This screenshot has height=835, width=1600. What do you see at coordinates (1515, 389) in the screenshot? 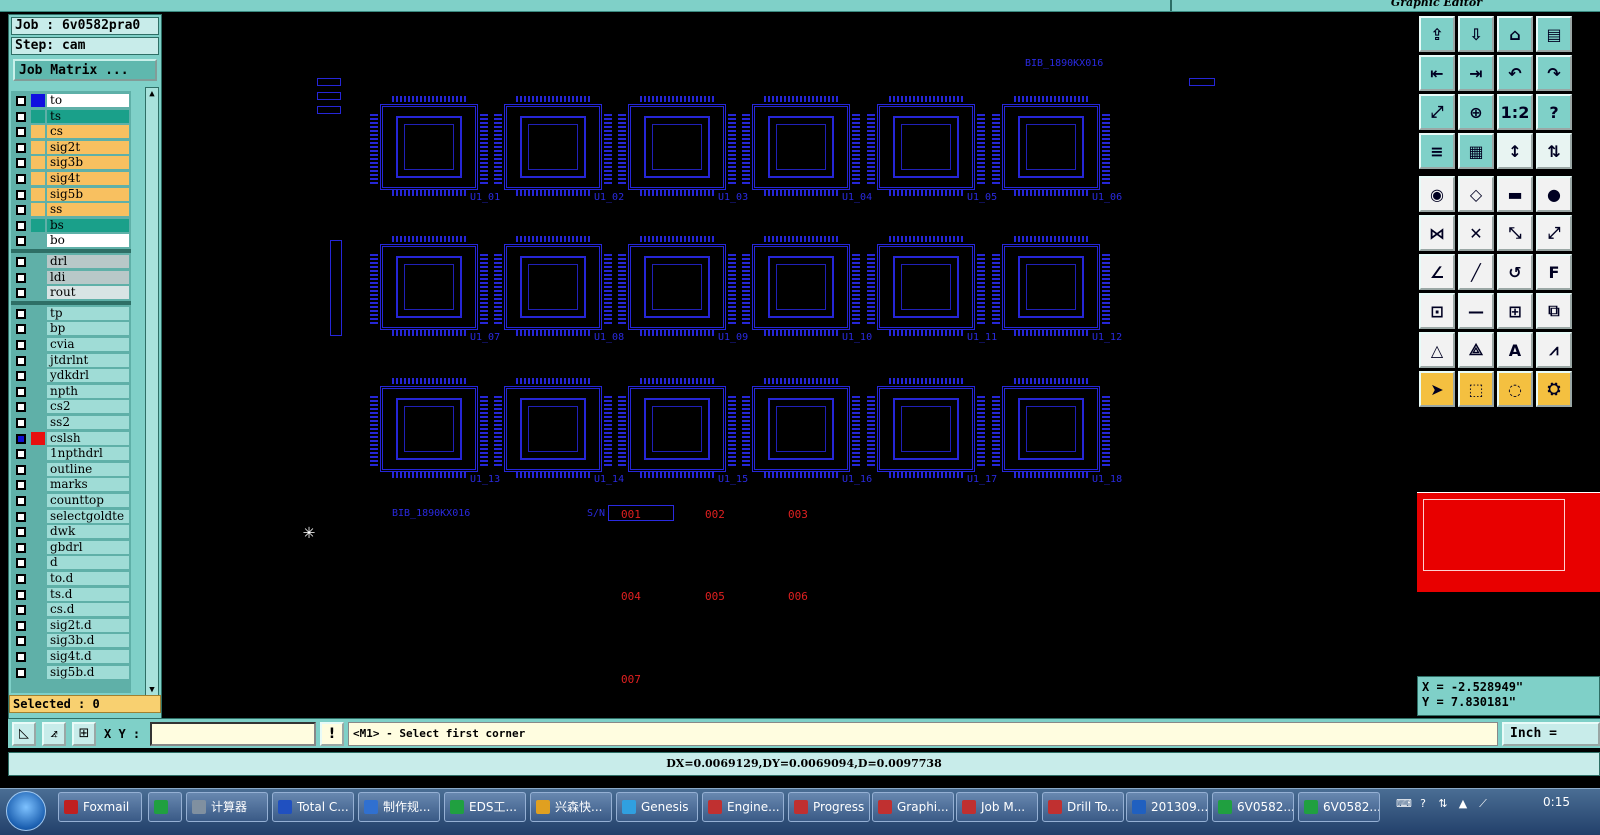
I see `select-circle-icon: ◌` at bounding box center [1515, 389].